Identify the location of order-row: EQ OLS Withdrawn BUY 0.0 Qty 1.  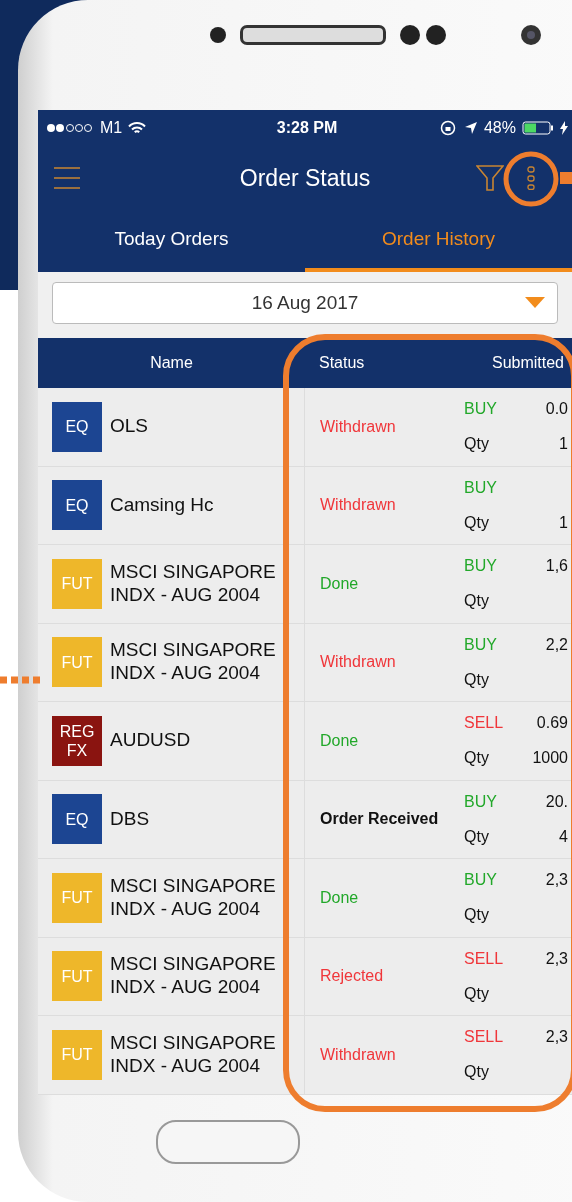
(305, 427).